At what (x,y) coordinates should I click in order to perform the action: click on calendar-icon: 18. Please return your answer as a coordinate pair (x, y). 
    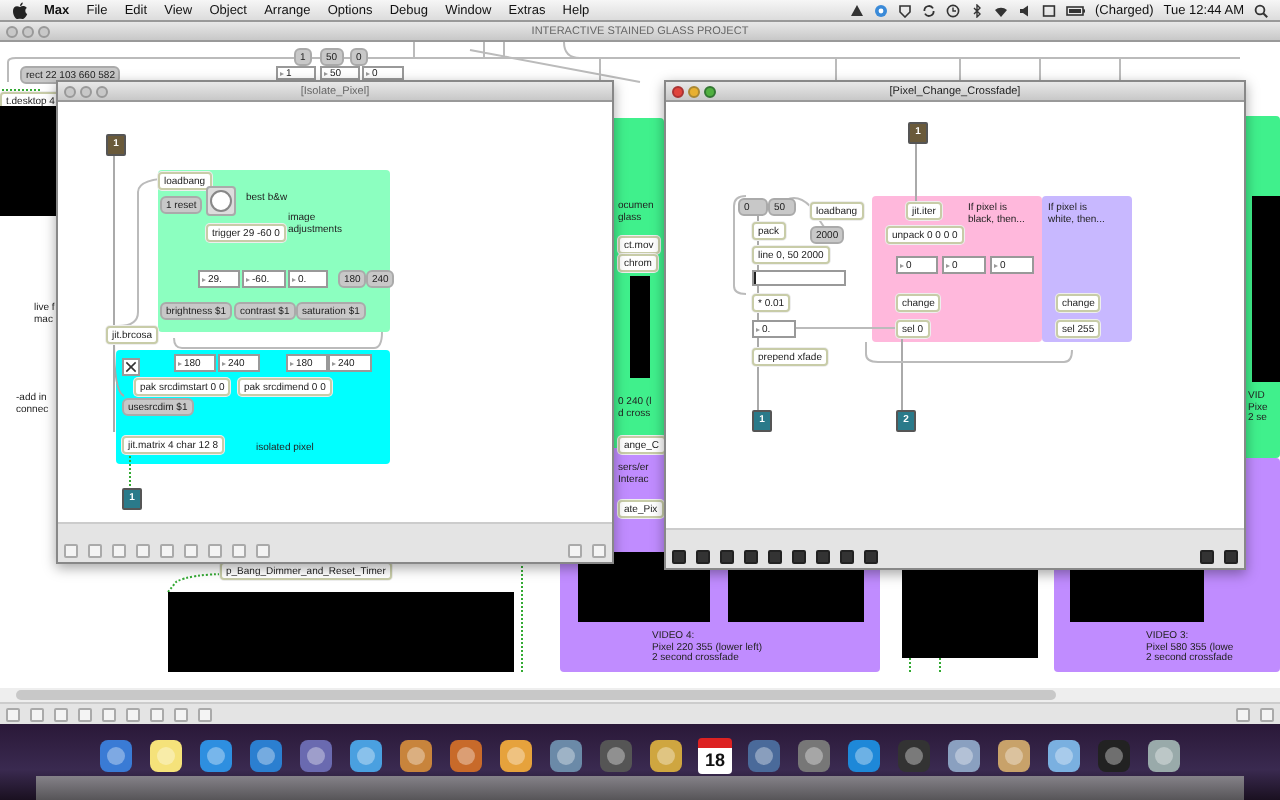
    Looking at the image, I should click on (715, 756).